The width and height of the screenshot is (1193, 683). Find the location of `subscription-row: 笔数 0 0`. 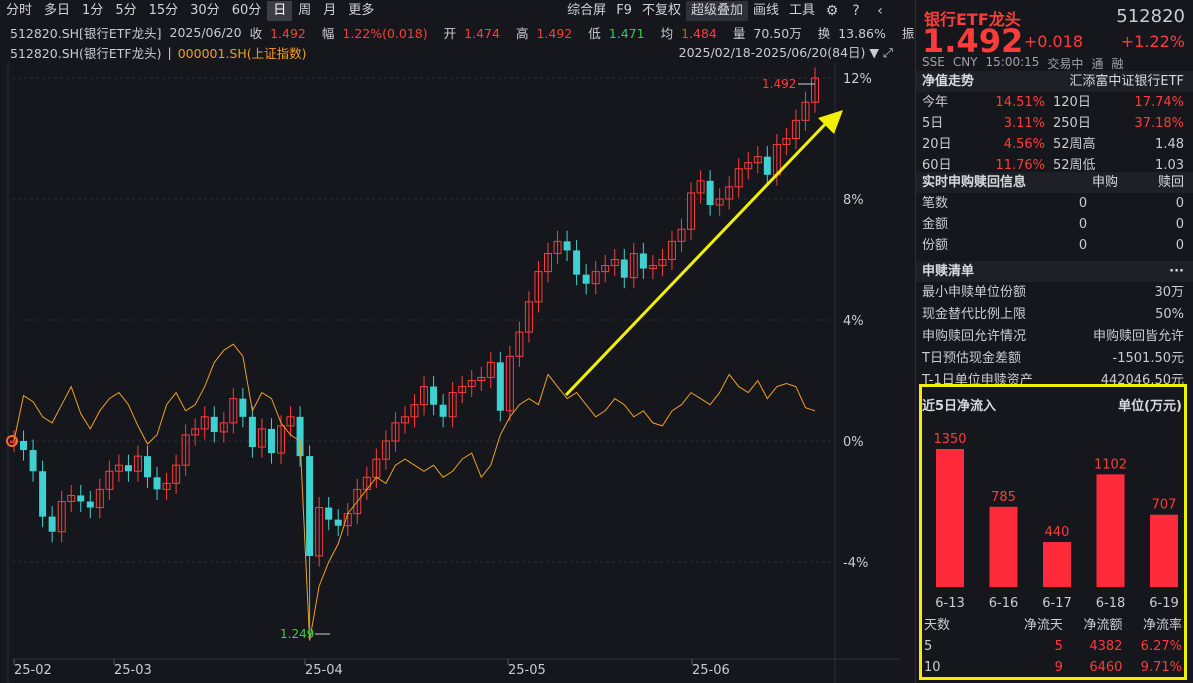

subscription-row: 笔数 0 0 is located at coordinates (1054, 203).